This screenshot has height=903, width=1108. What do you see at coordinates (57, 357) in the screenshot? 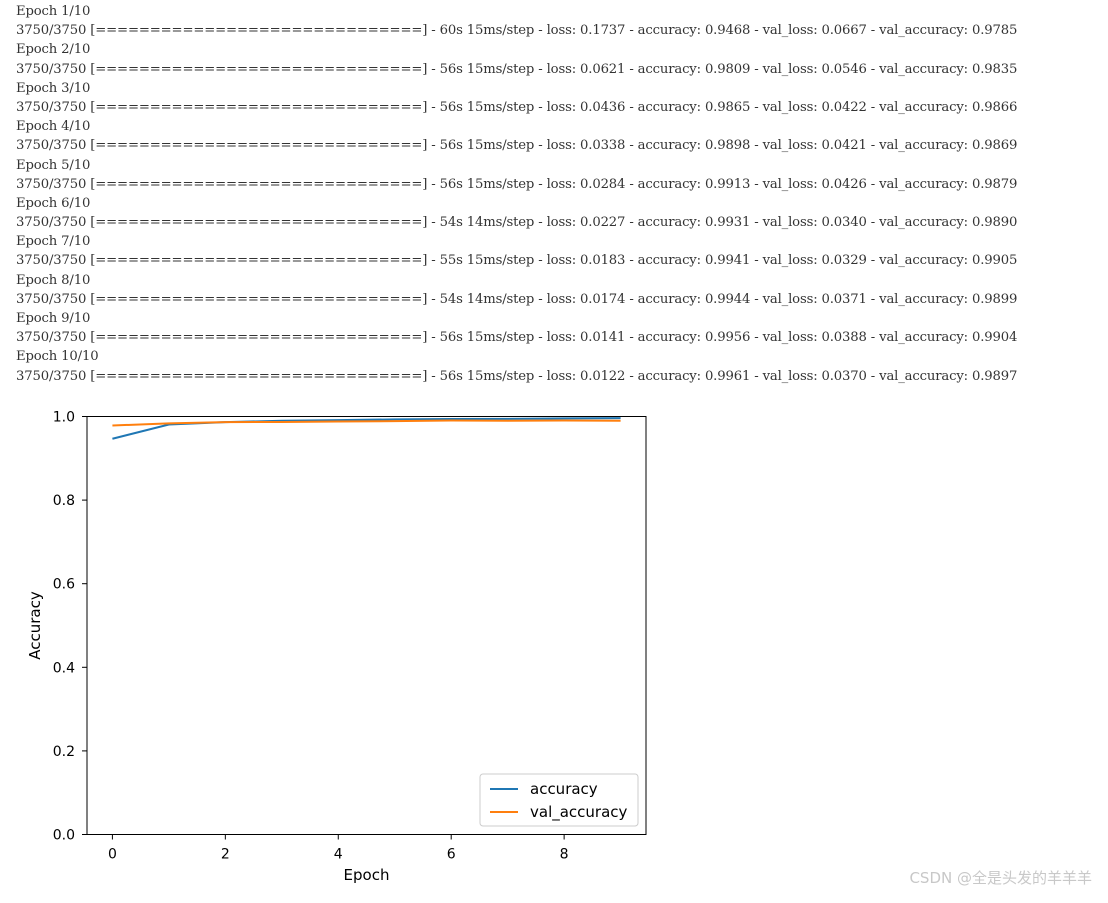
I see `epoch-header-line: Epoch 10/10` at bounding box center [57, 357].